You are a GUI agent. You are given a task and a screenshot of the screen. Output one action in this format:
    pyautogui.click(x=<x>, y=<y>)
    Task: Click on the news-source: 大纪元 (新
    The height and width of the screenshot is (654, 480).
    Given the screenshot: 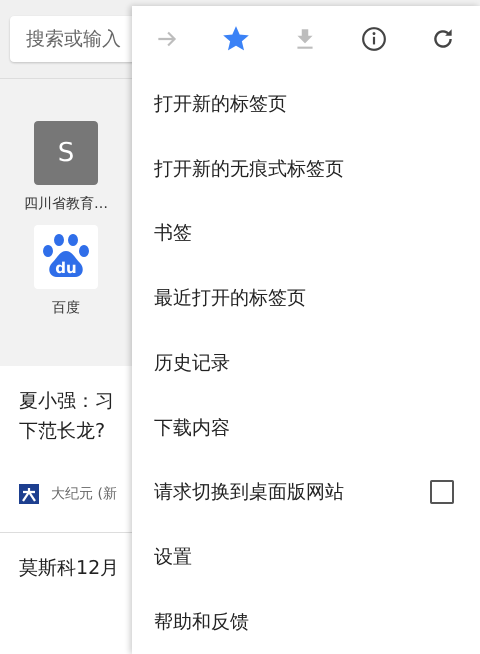 What is the action you would take?
    pyautogui.click(x=84, y=494)
    